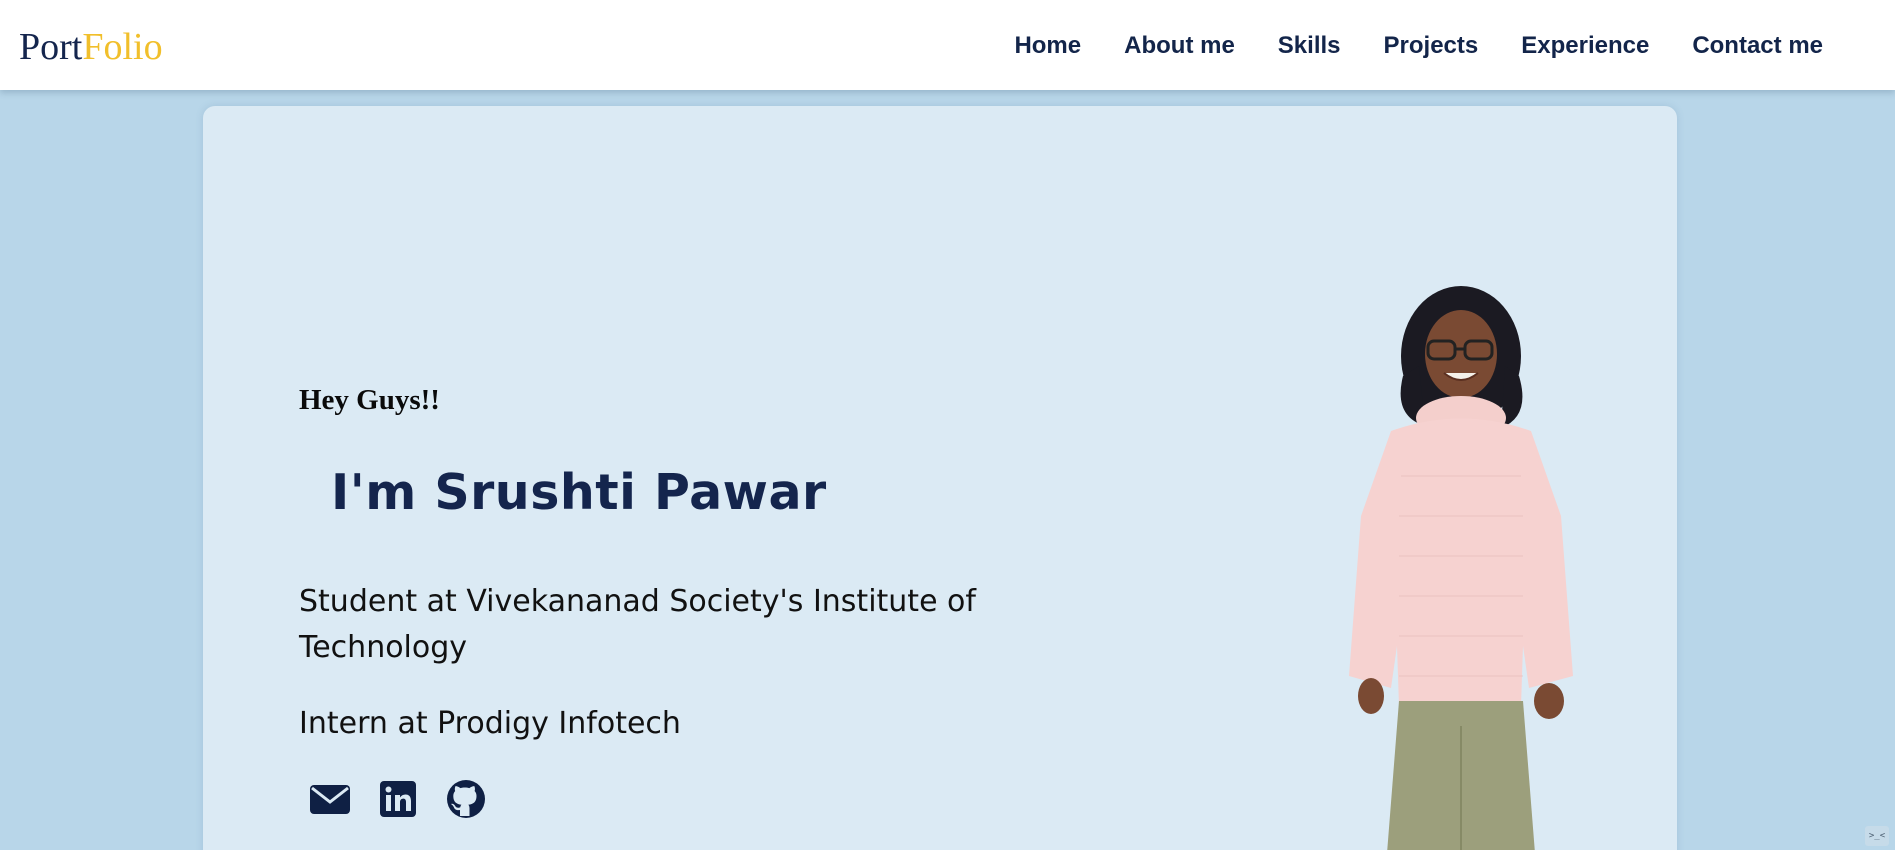 This screenshot has height=850, width=1895. I want to click on envelope-icon, so click(330, 799).